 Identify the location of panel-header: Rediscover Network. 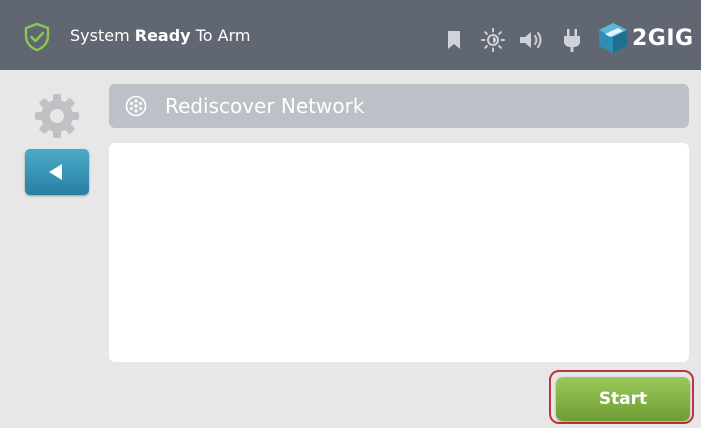
(399, 106).